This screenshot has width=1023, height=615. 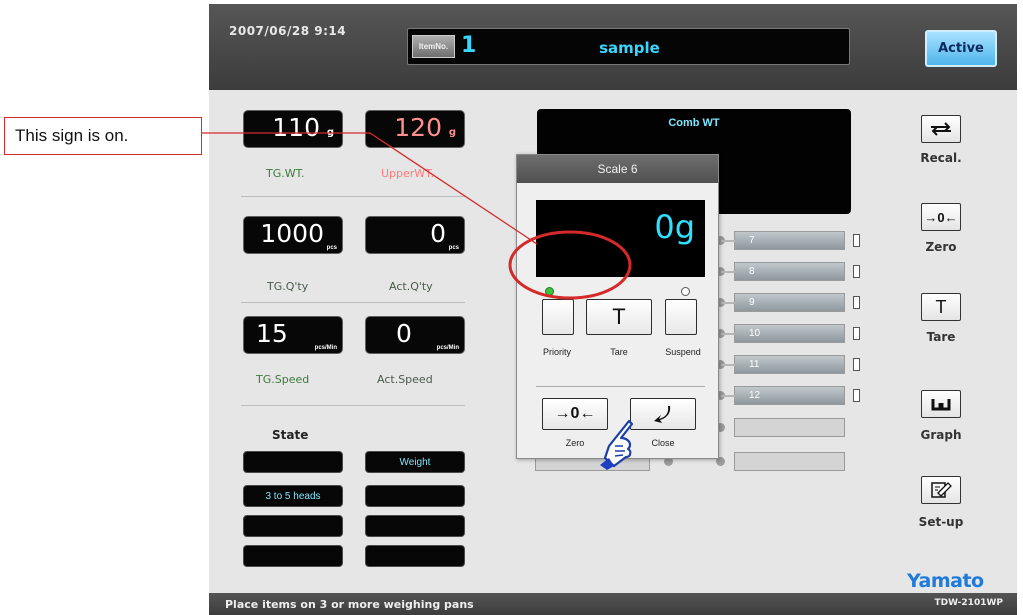 What do you see at coordinates (663, 443) in the screenshot?
I see `close-label: Close` at bounding box center [663, 443].